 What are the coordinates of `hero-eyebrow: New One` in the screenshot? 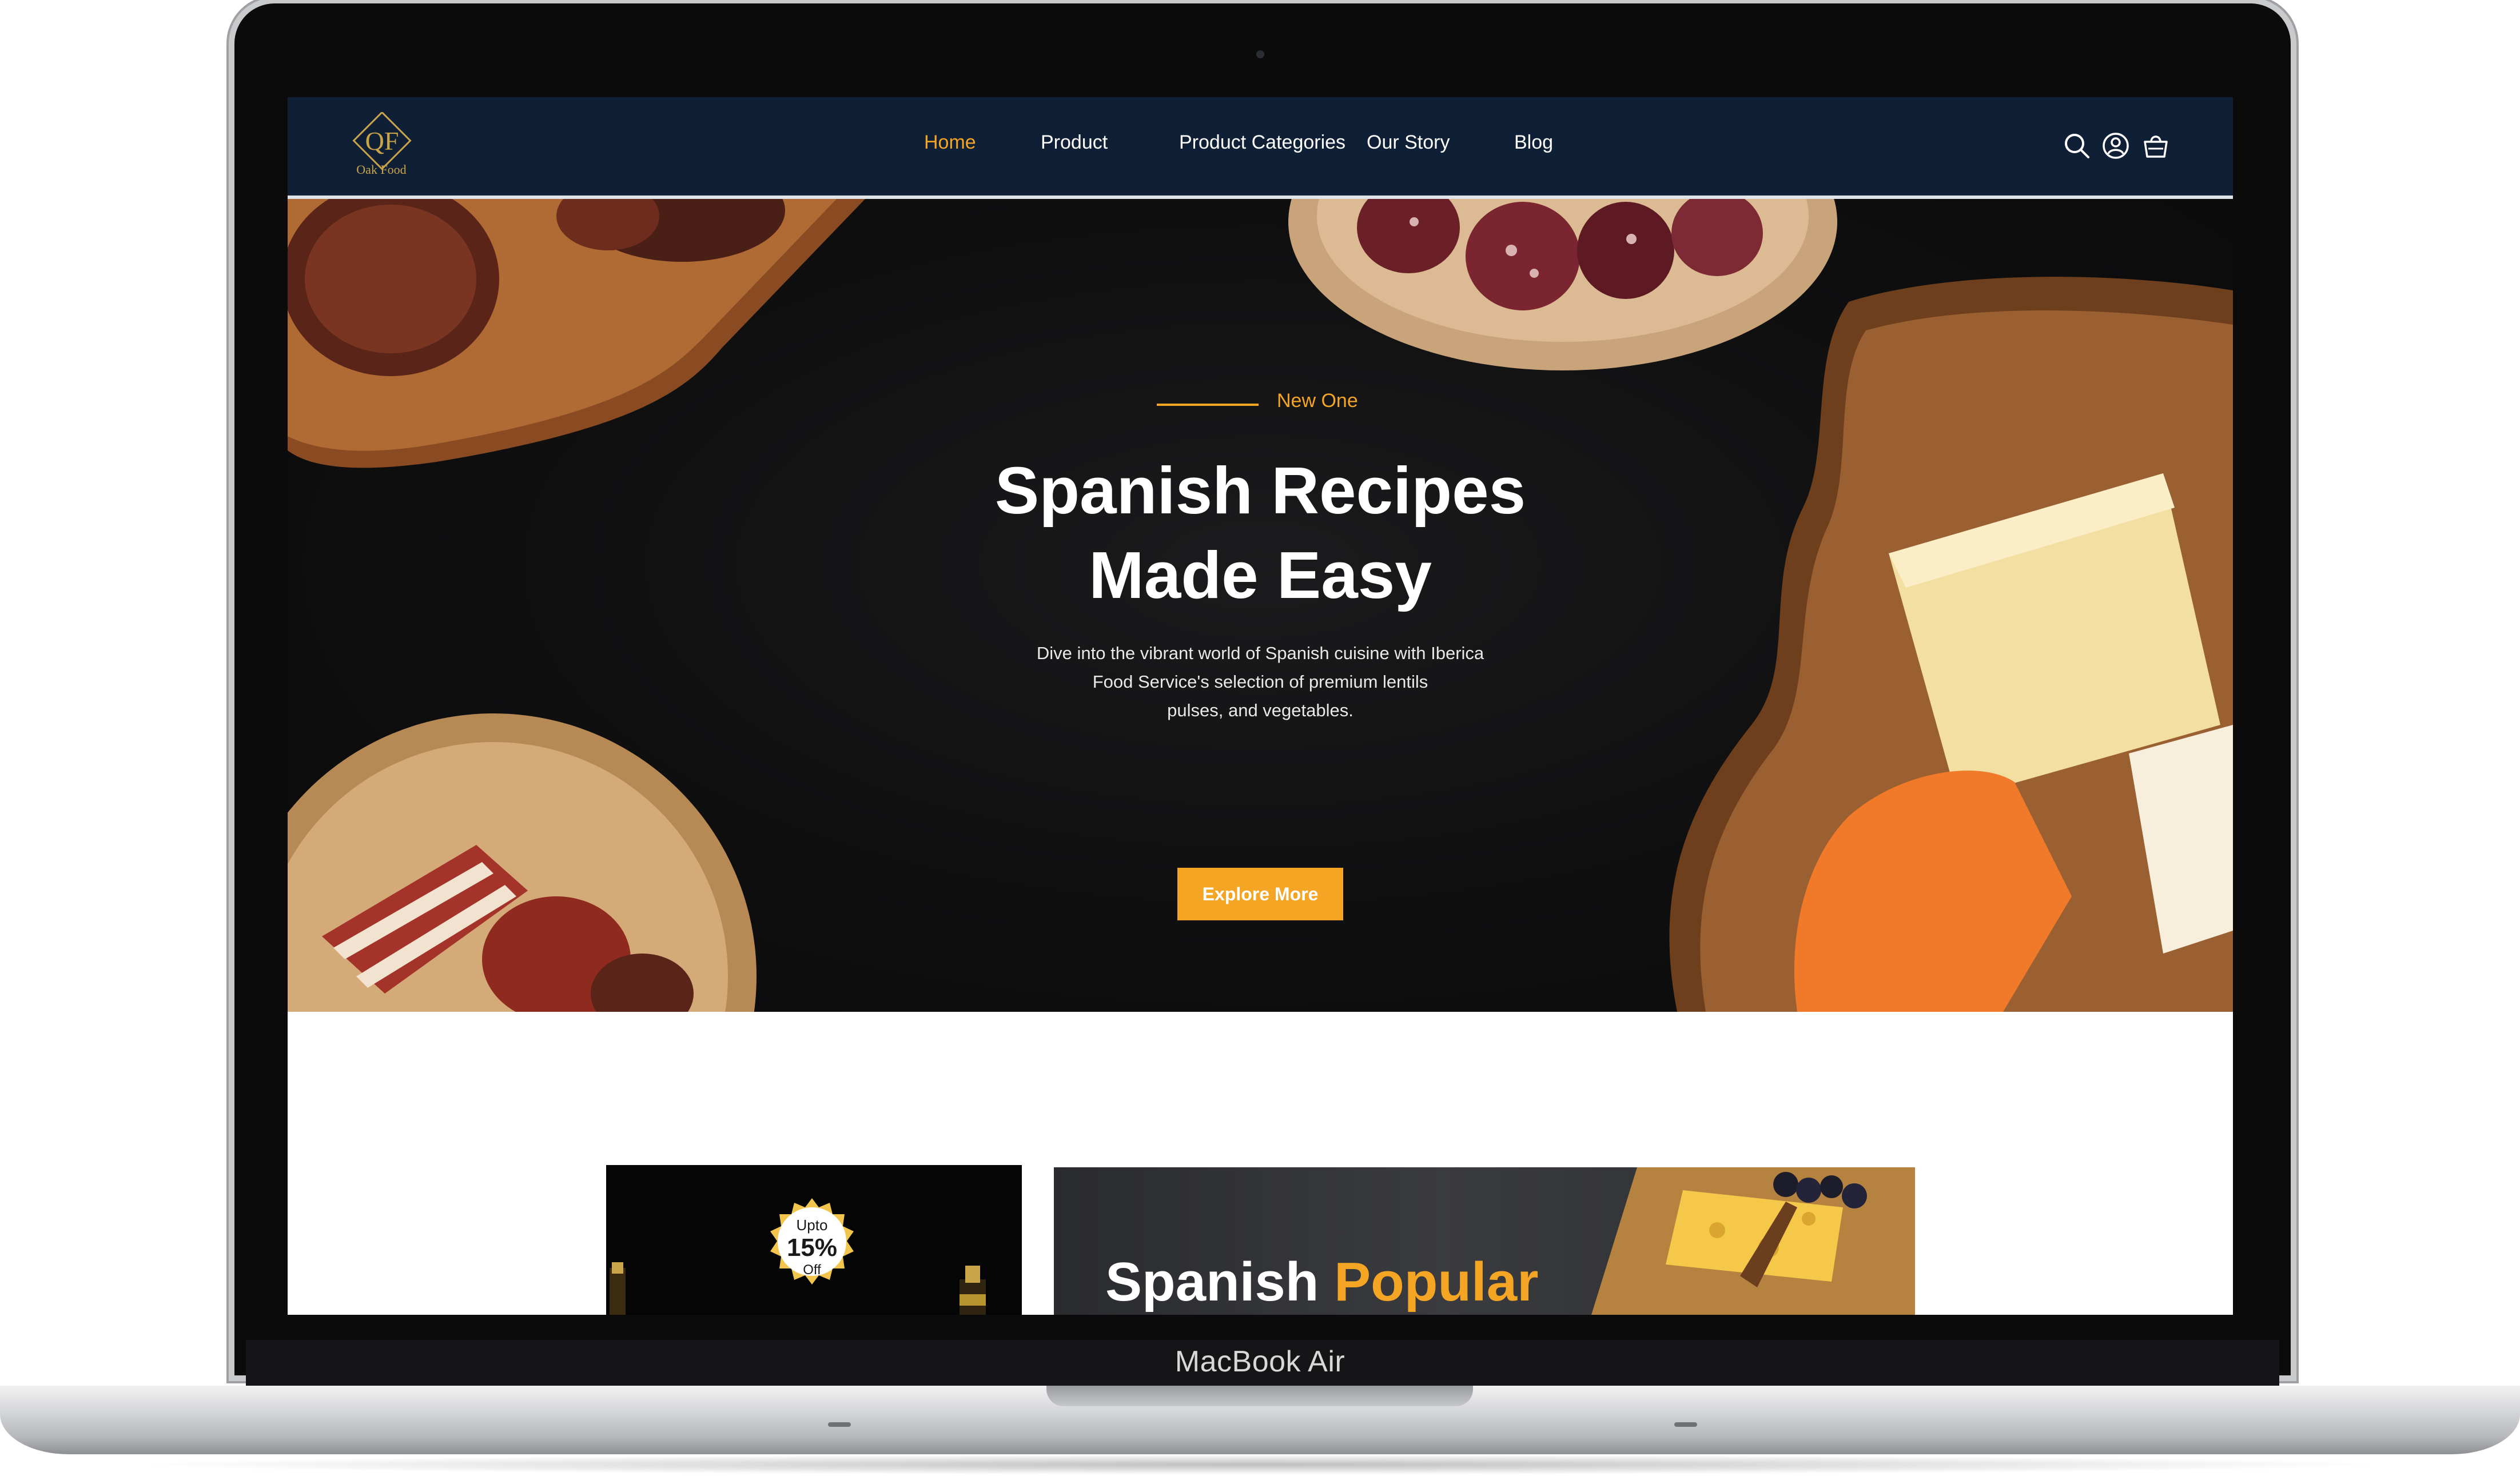 It's located at (1317, 401).